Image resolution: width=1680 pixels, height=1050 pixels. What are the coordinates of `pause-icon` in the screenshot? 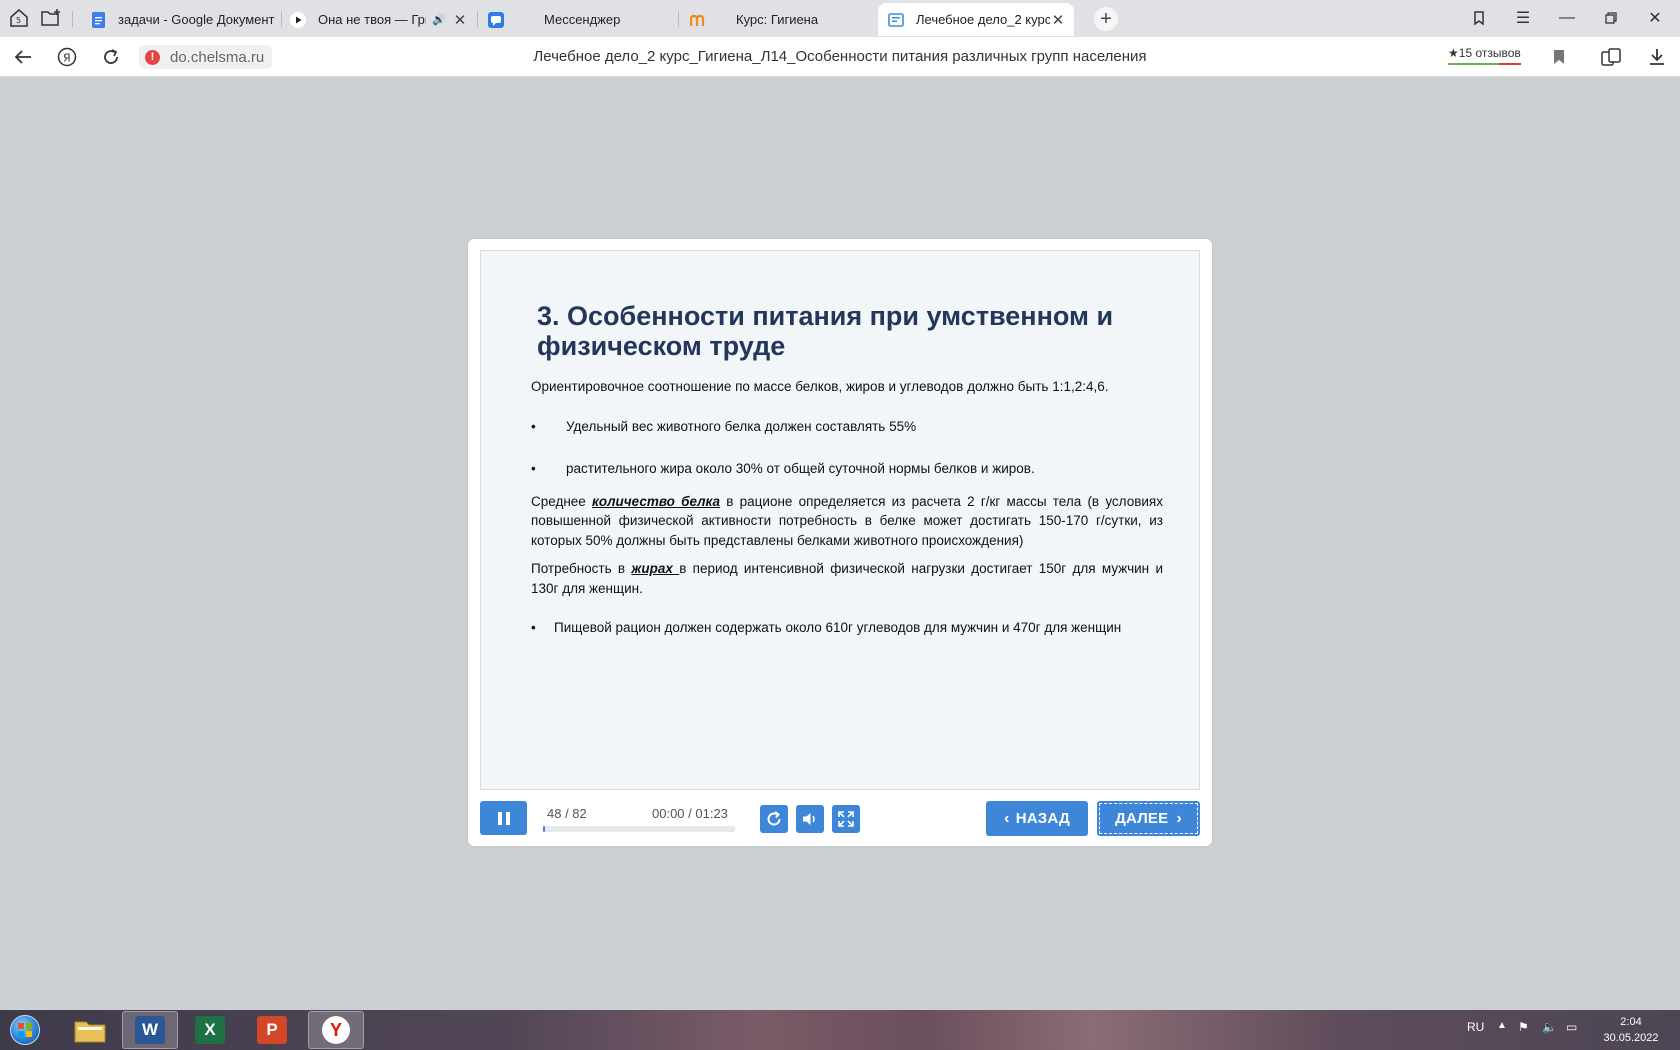 It's located at (499, 818).